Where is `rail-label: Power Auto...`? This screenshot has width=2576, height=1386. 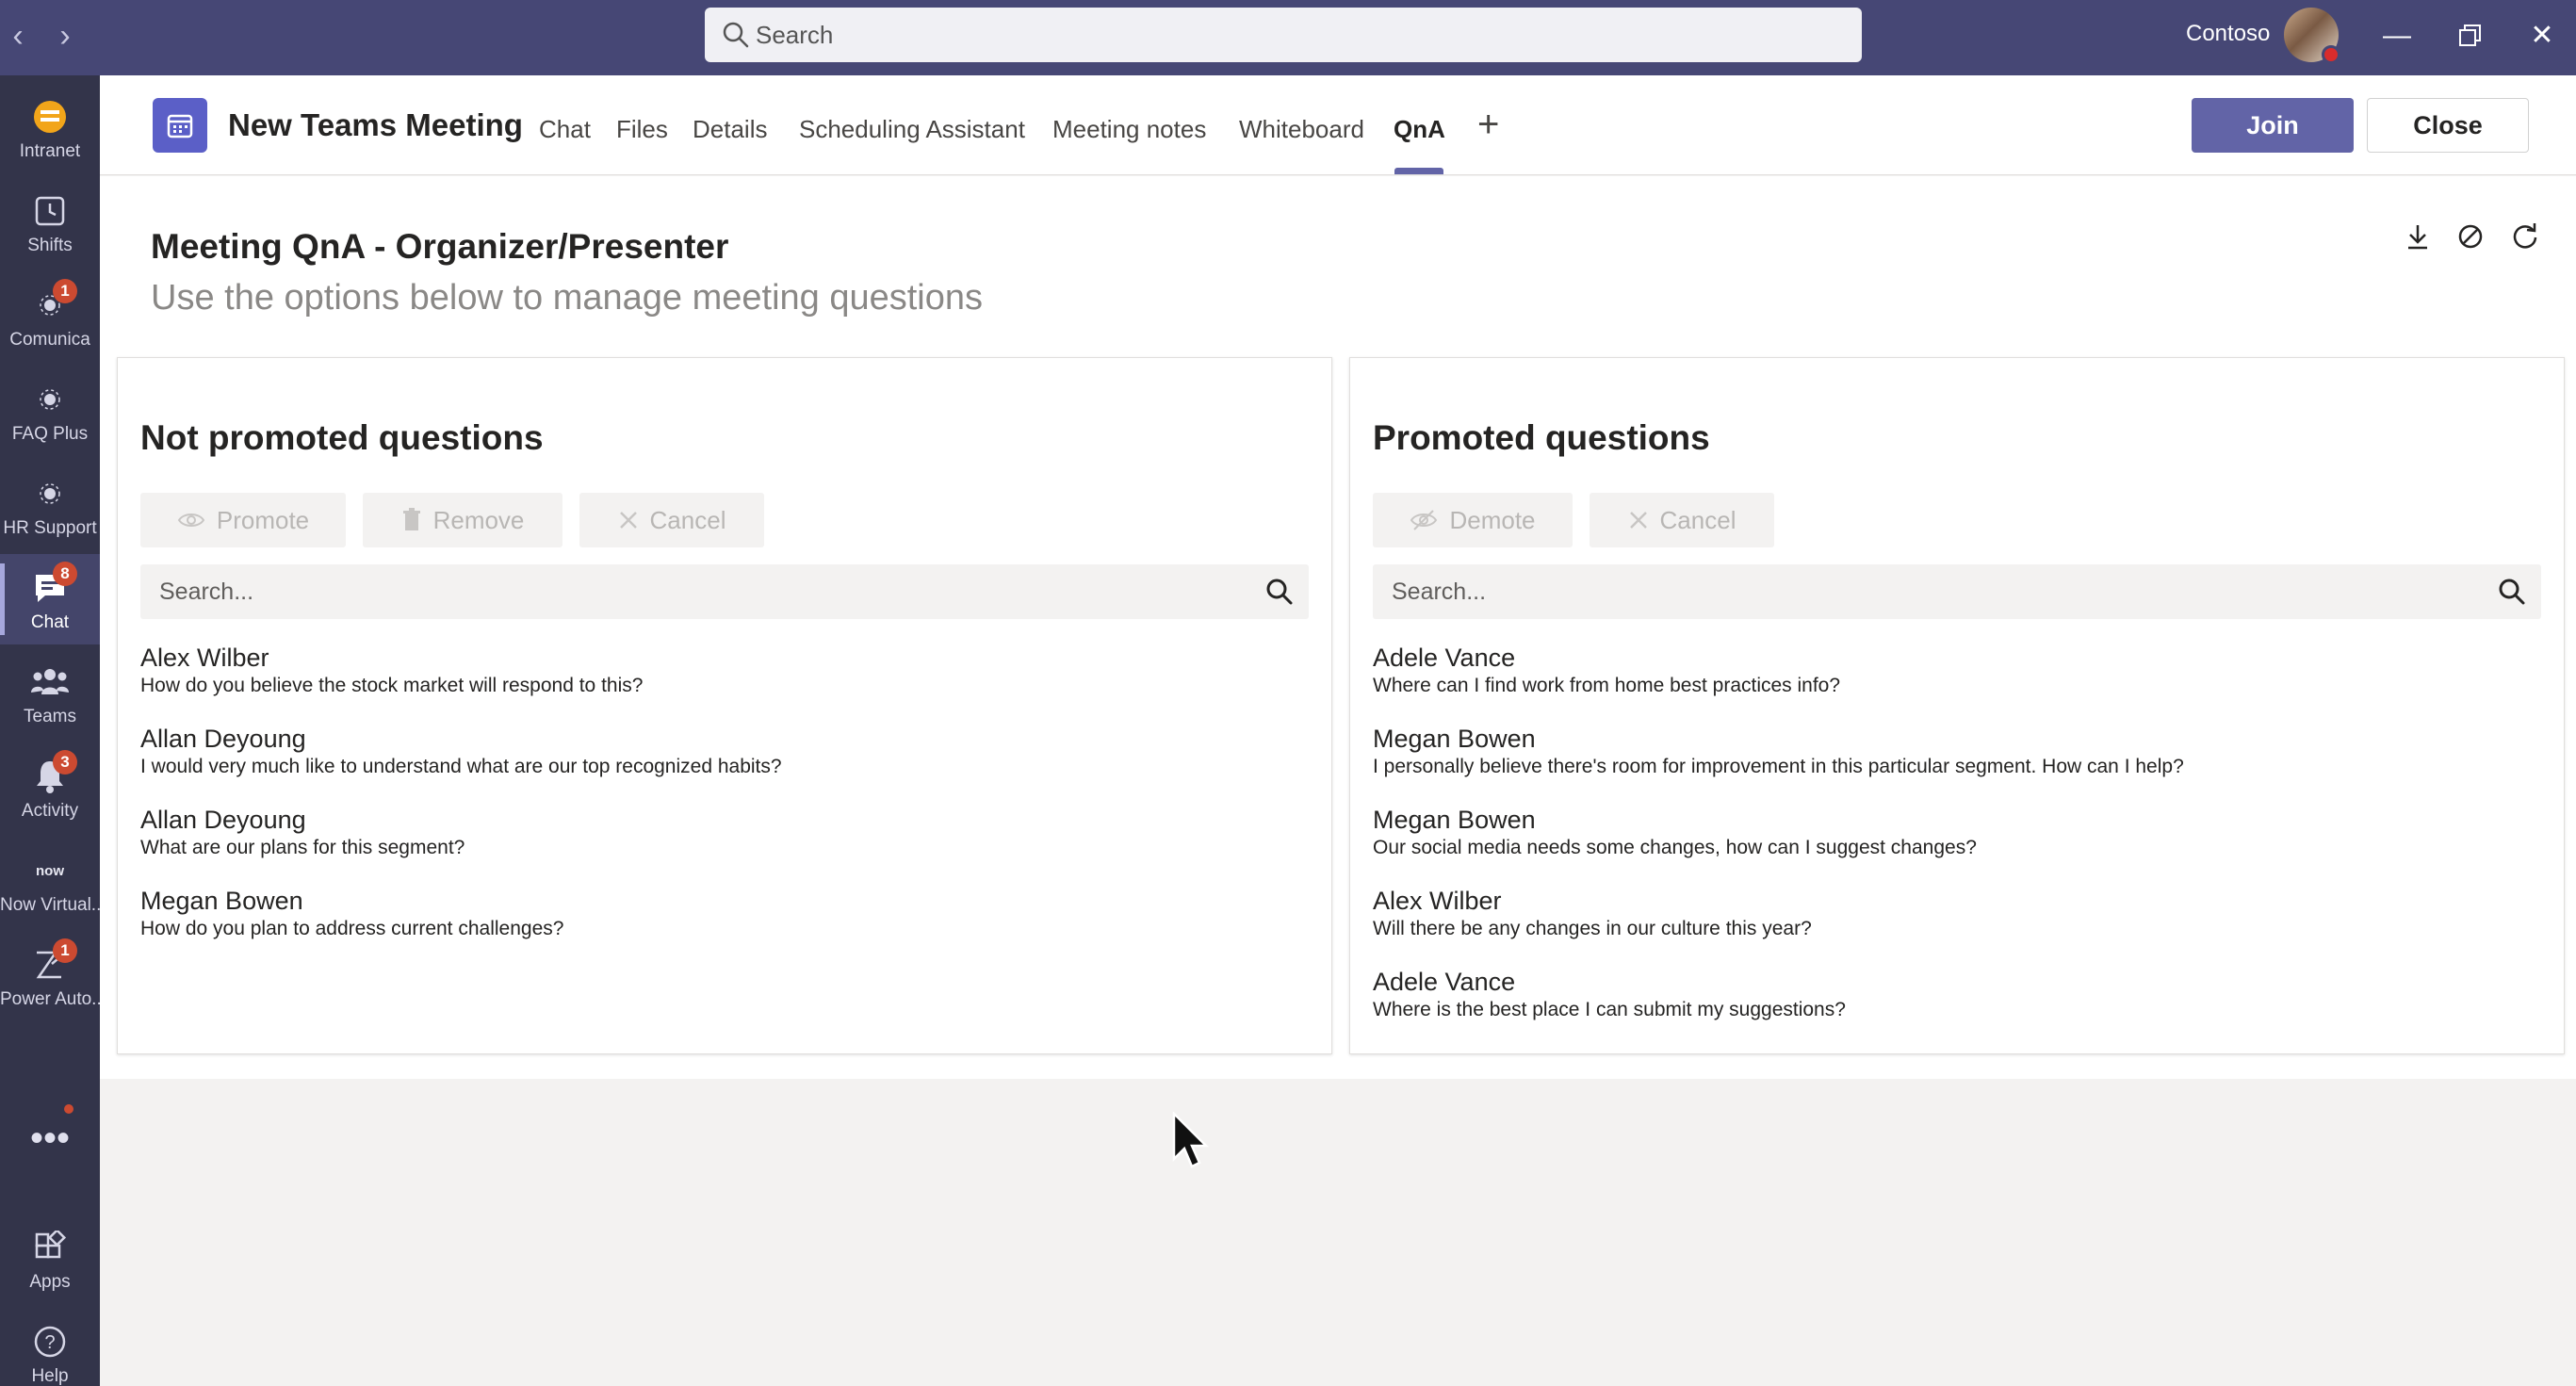 rail-label: Power Auto... is located at coordinates (50, 999).